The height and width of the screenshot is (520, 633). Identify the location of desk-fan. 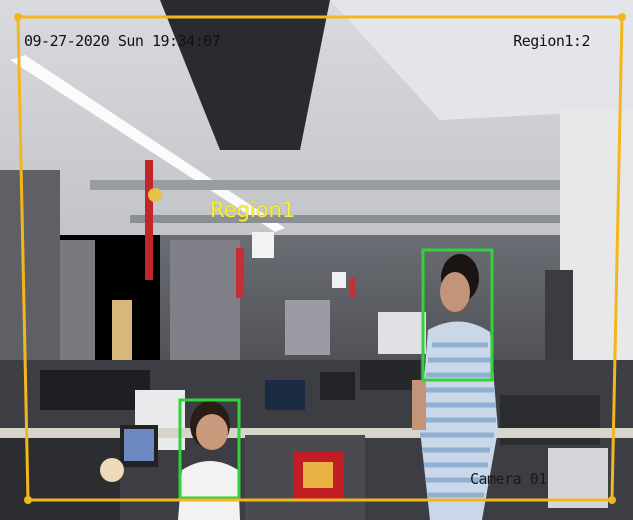
(112, 470).